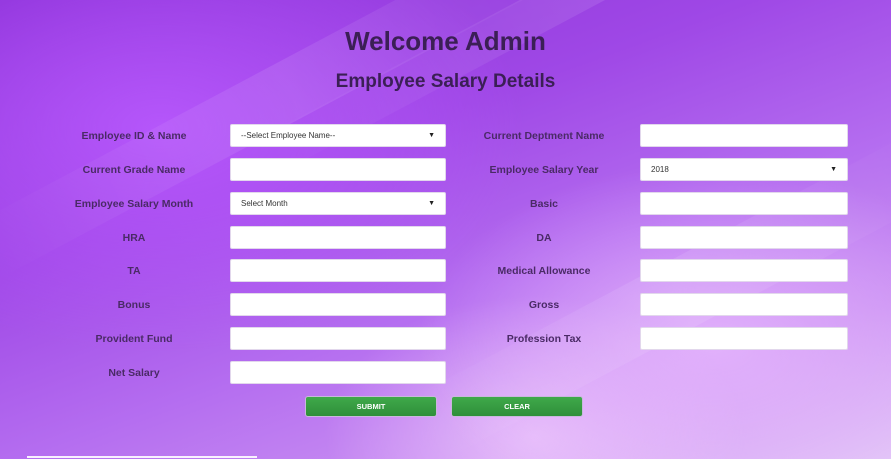 The width and height of the screenshot is (891, 459). I want to click on label-medical-allowance: Medical Allowance, so click(544, 271).